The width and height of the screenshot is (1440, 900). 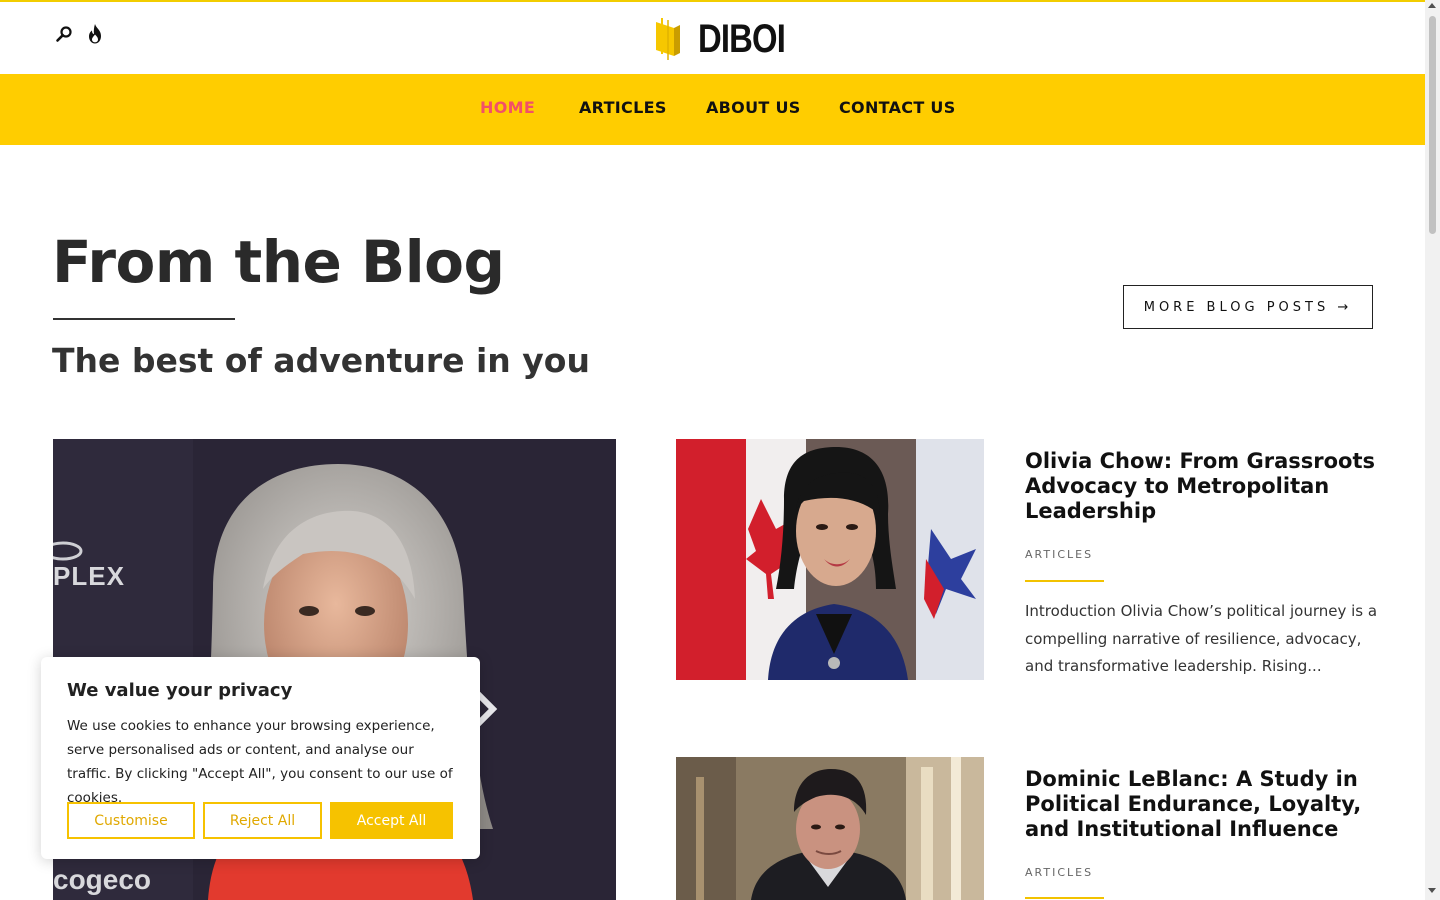 What do you see at coordinates (262, 820) in the screenshot?
I see `reject-all-button: Reject All` at bounding box center [262, 820].